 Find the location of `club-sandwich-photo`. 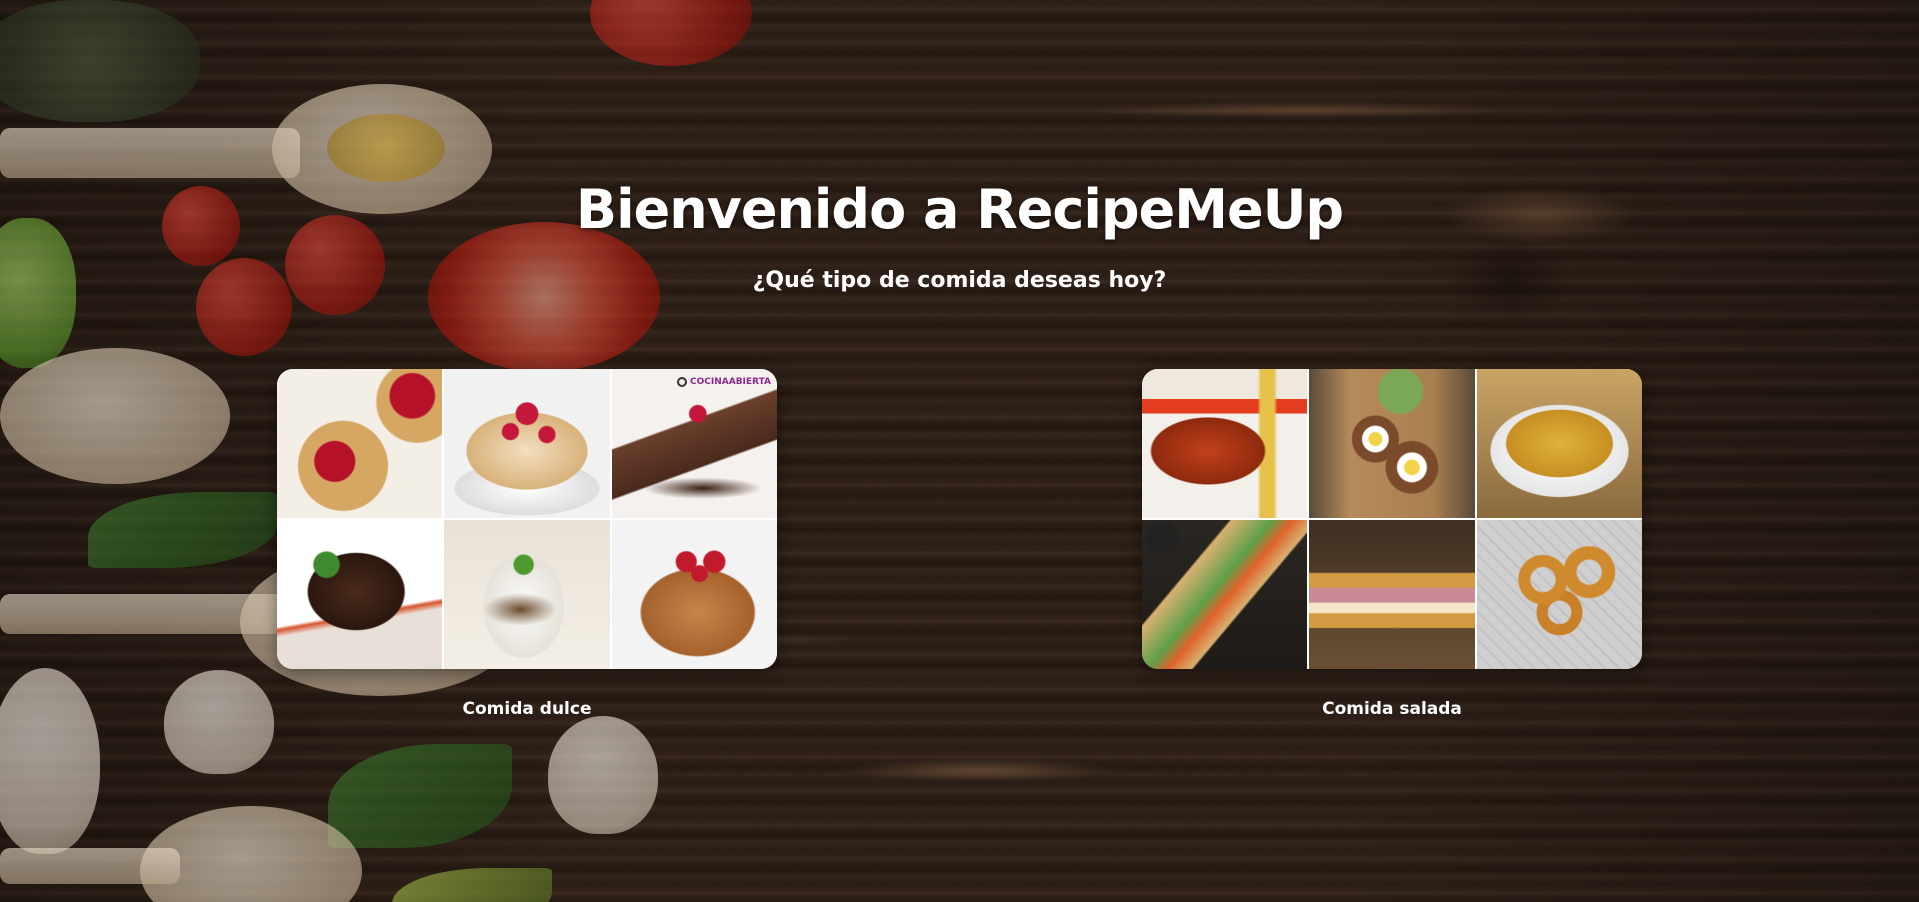

club-sandwich-photo is located at coordinates (1392, 594).